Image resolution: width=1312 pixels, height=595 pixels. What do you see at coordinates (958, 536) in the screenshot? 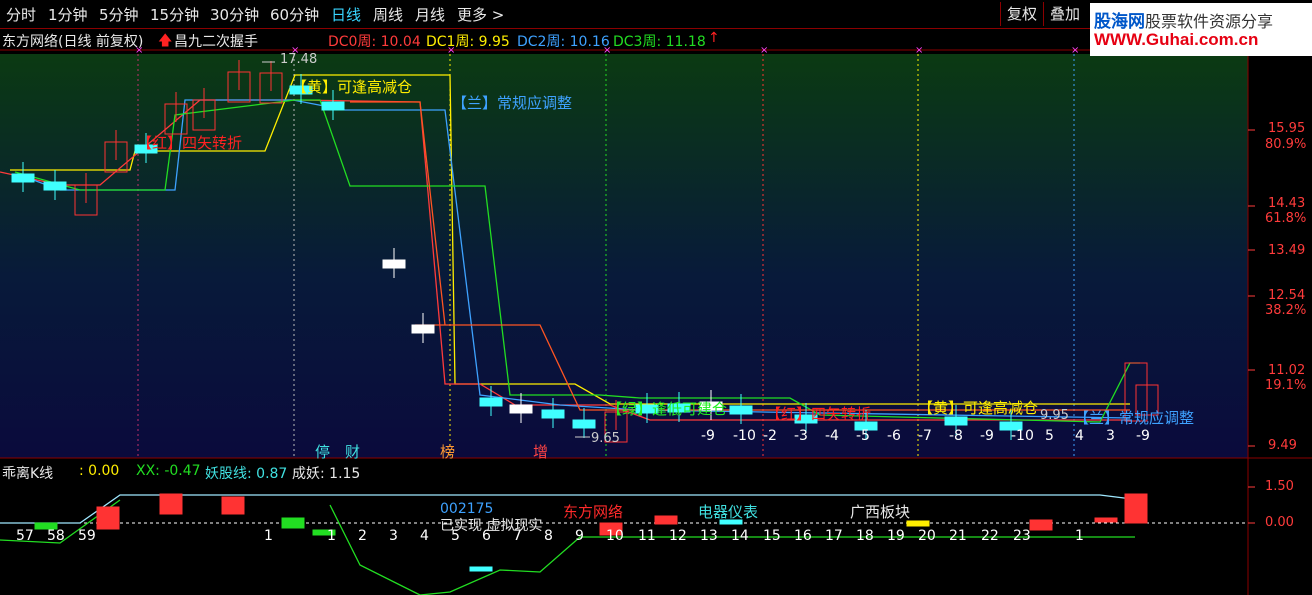
I see `day-count: 21` at bounding box center [958, 536].